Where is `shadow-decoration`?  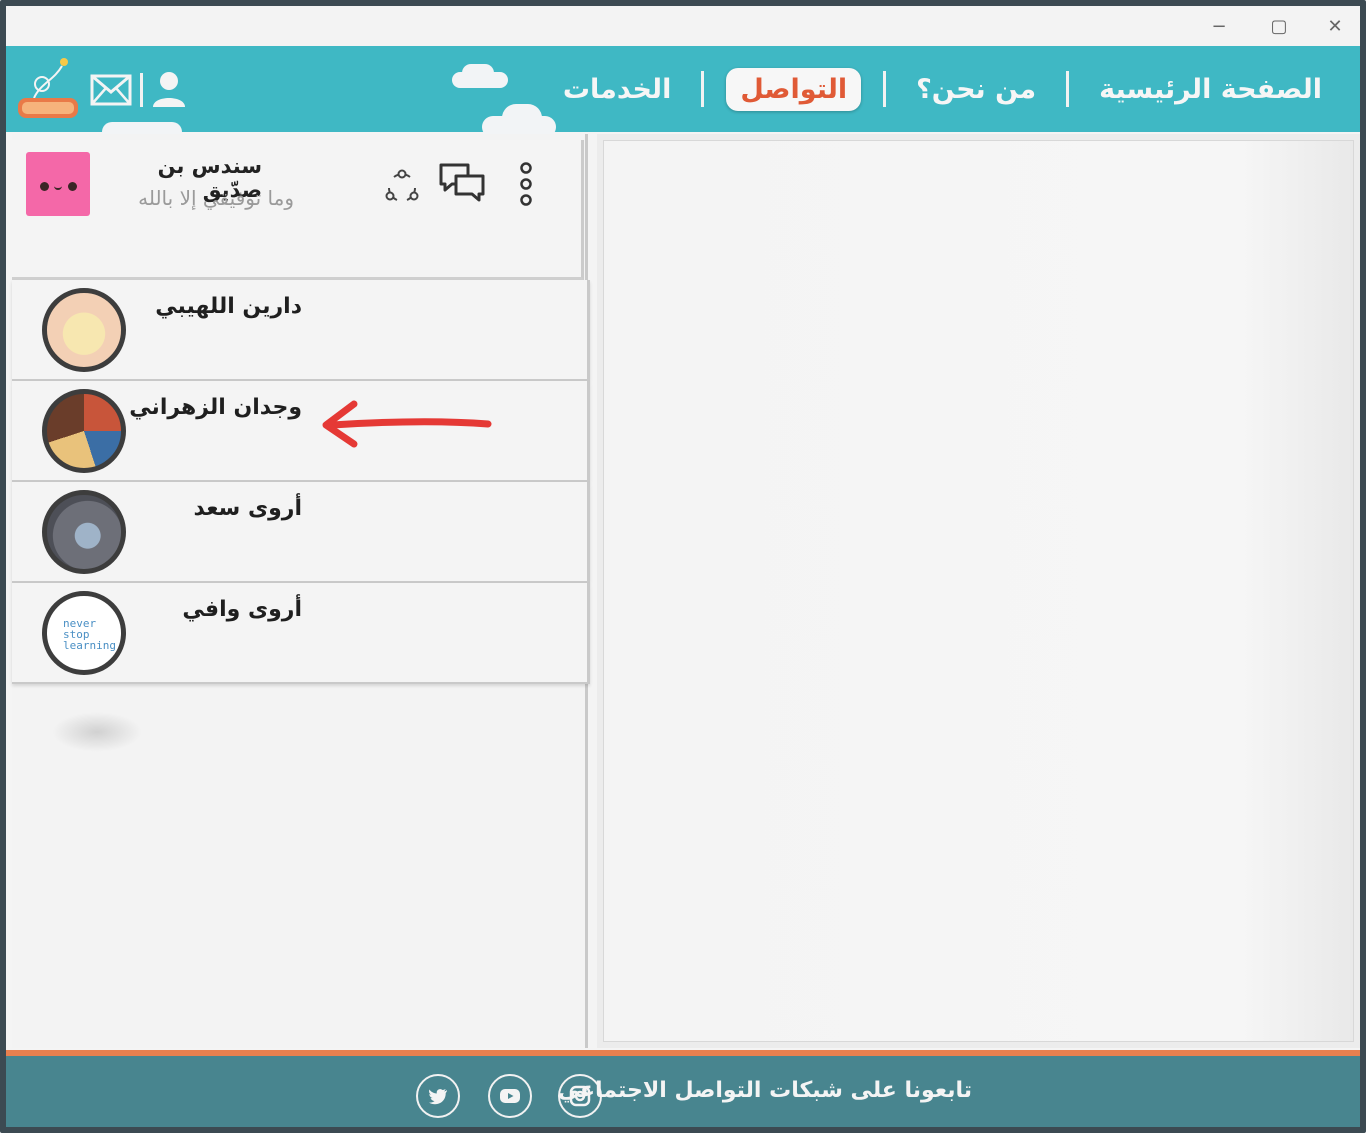
shadow-decoration is located at coordinates (97, 732).